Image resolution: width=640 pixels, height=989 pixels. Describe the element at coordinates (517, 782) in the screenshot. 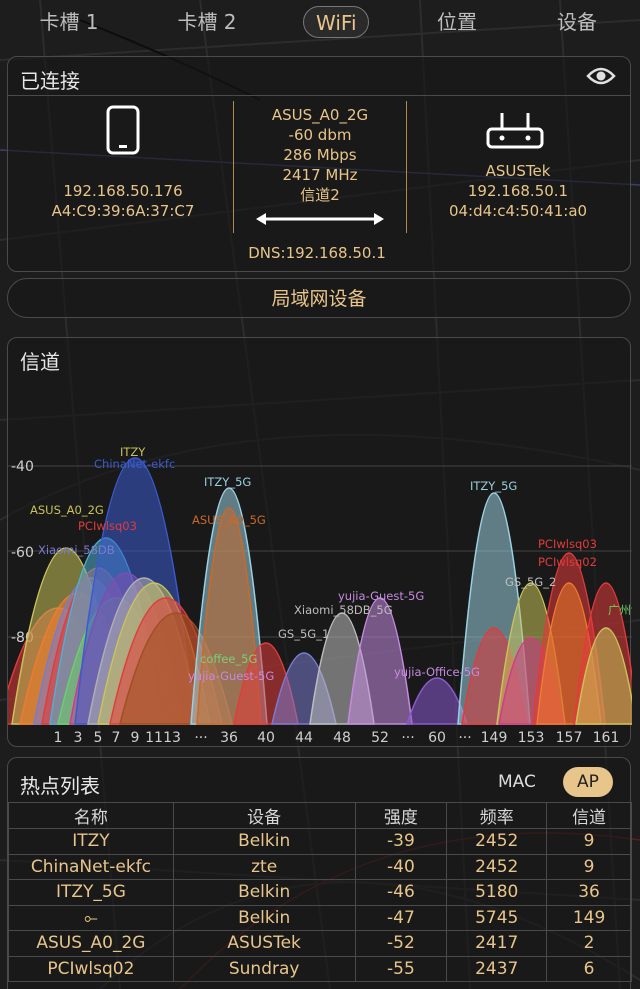

I see `mac-toggle: MAC` at that location.